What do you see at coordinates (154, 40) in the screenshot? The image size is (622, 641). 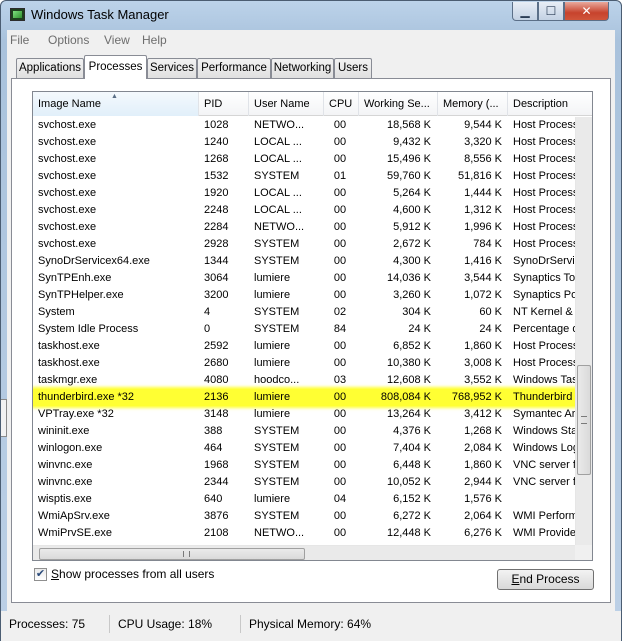 I see `menu-help: Help` at bounding box center [154, 40].